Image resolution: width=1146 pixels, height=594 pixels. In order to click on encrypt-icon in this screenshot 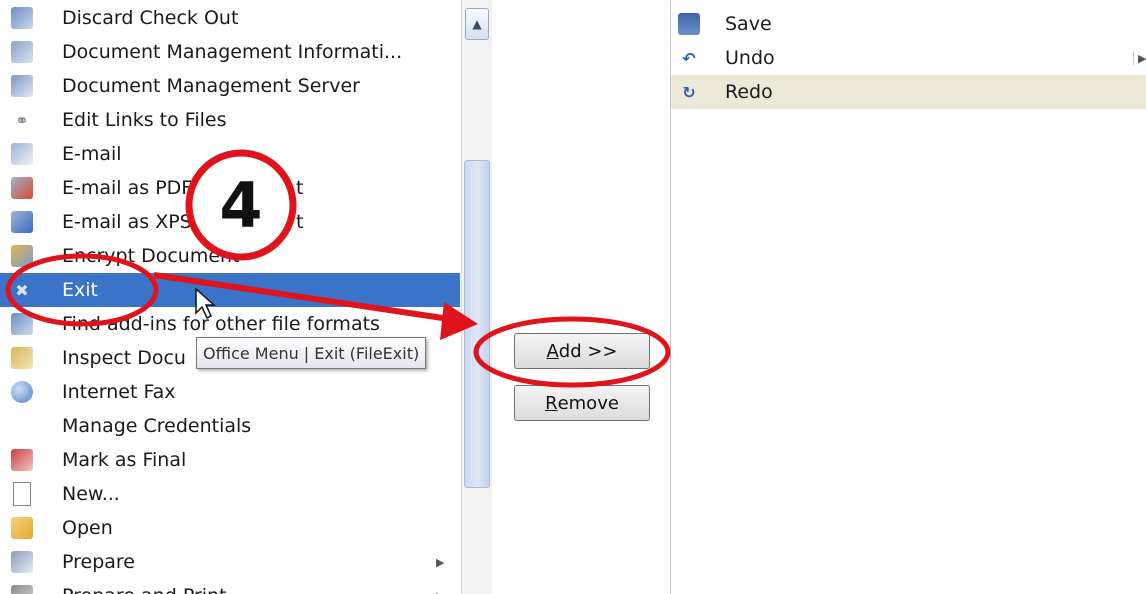, I will do `click(22, 256)`.